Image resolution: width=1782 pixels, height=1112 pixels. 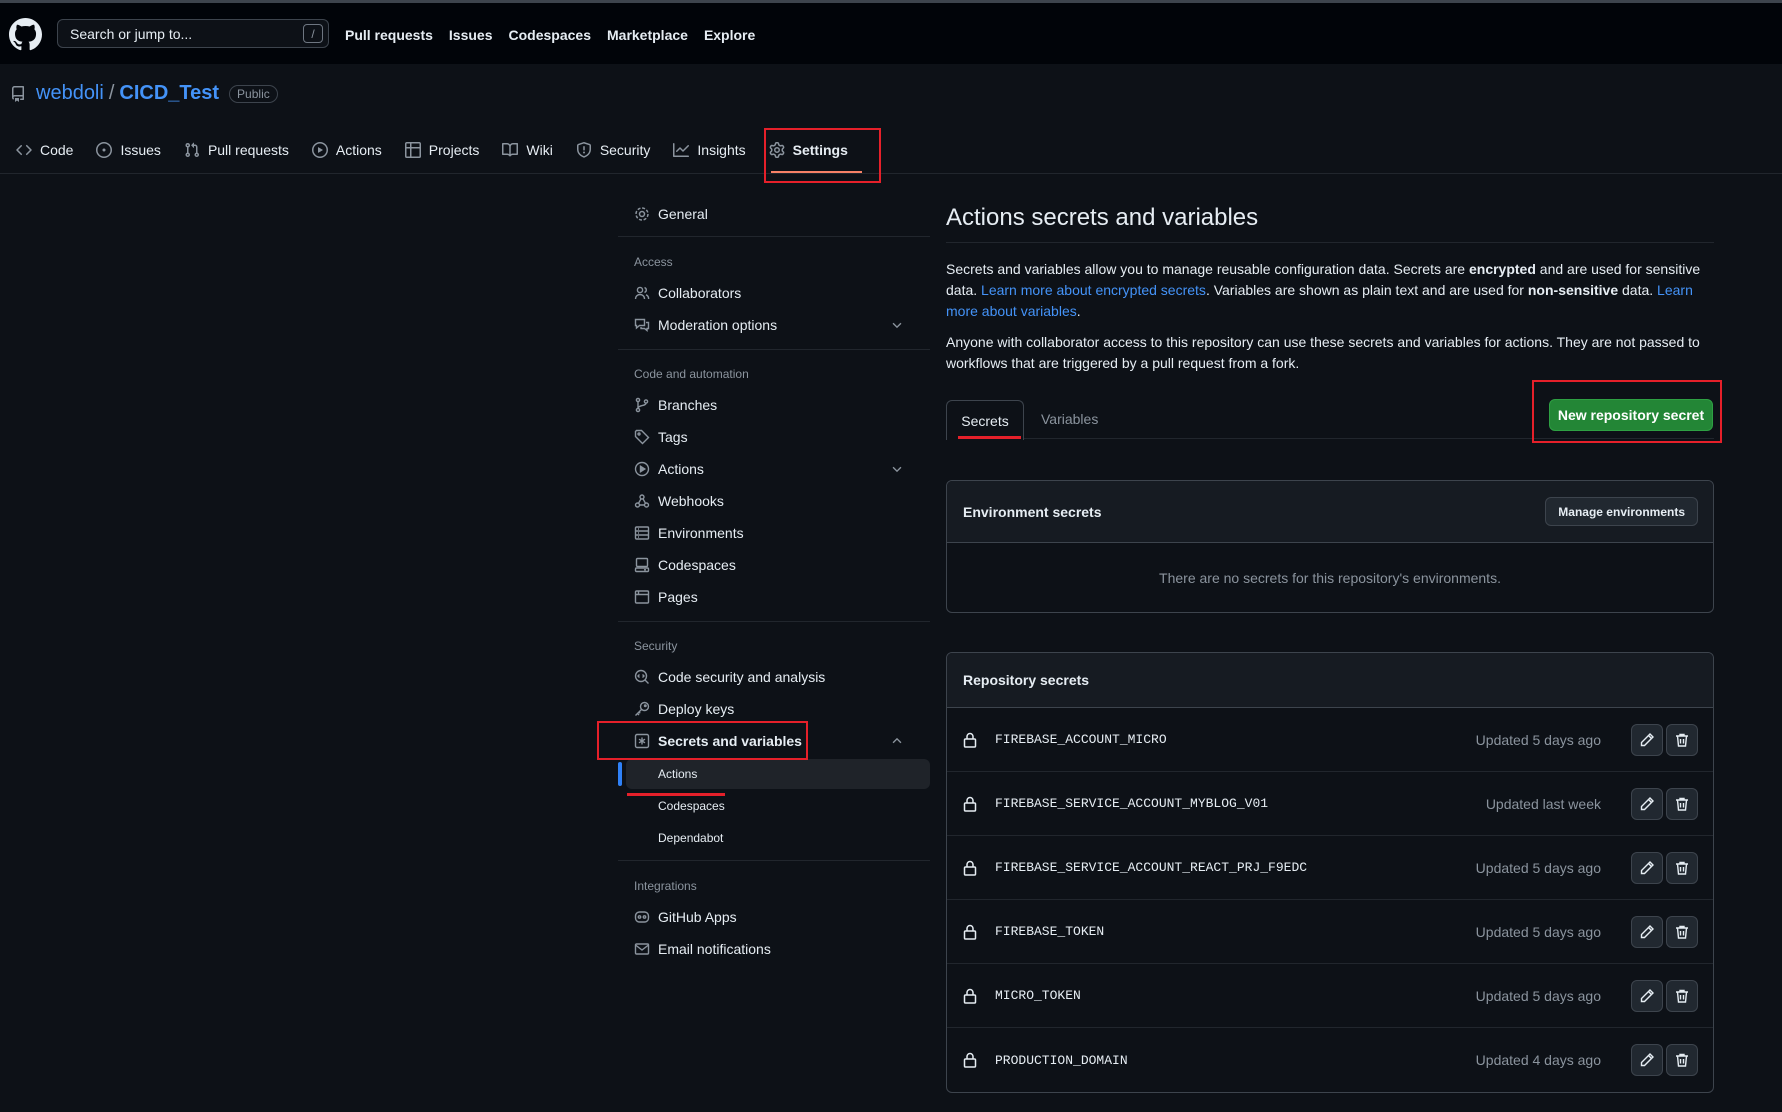 I want to click on sidebar-item-label: Code security and analysis, so click(x=742, y=677).